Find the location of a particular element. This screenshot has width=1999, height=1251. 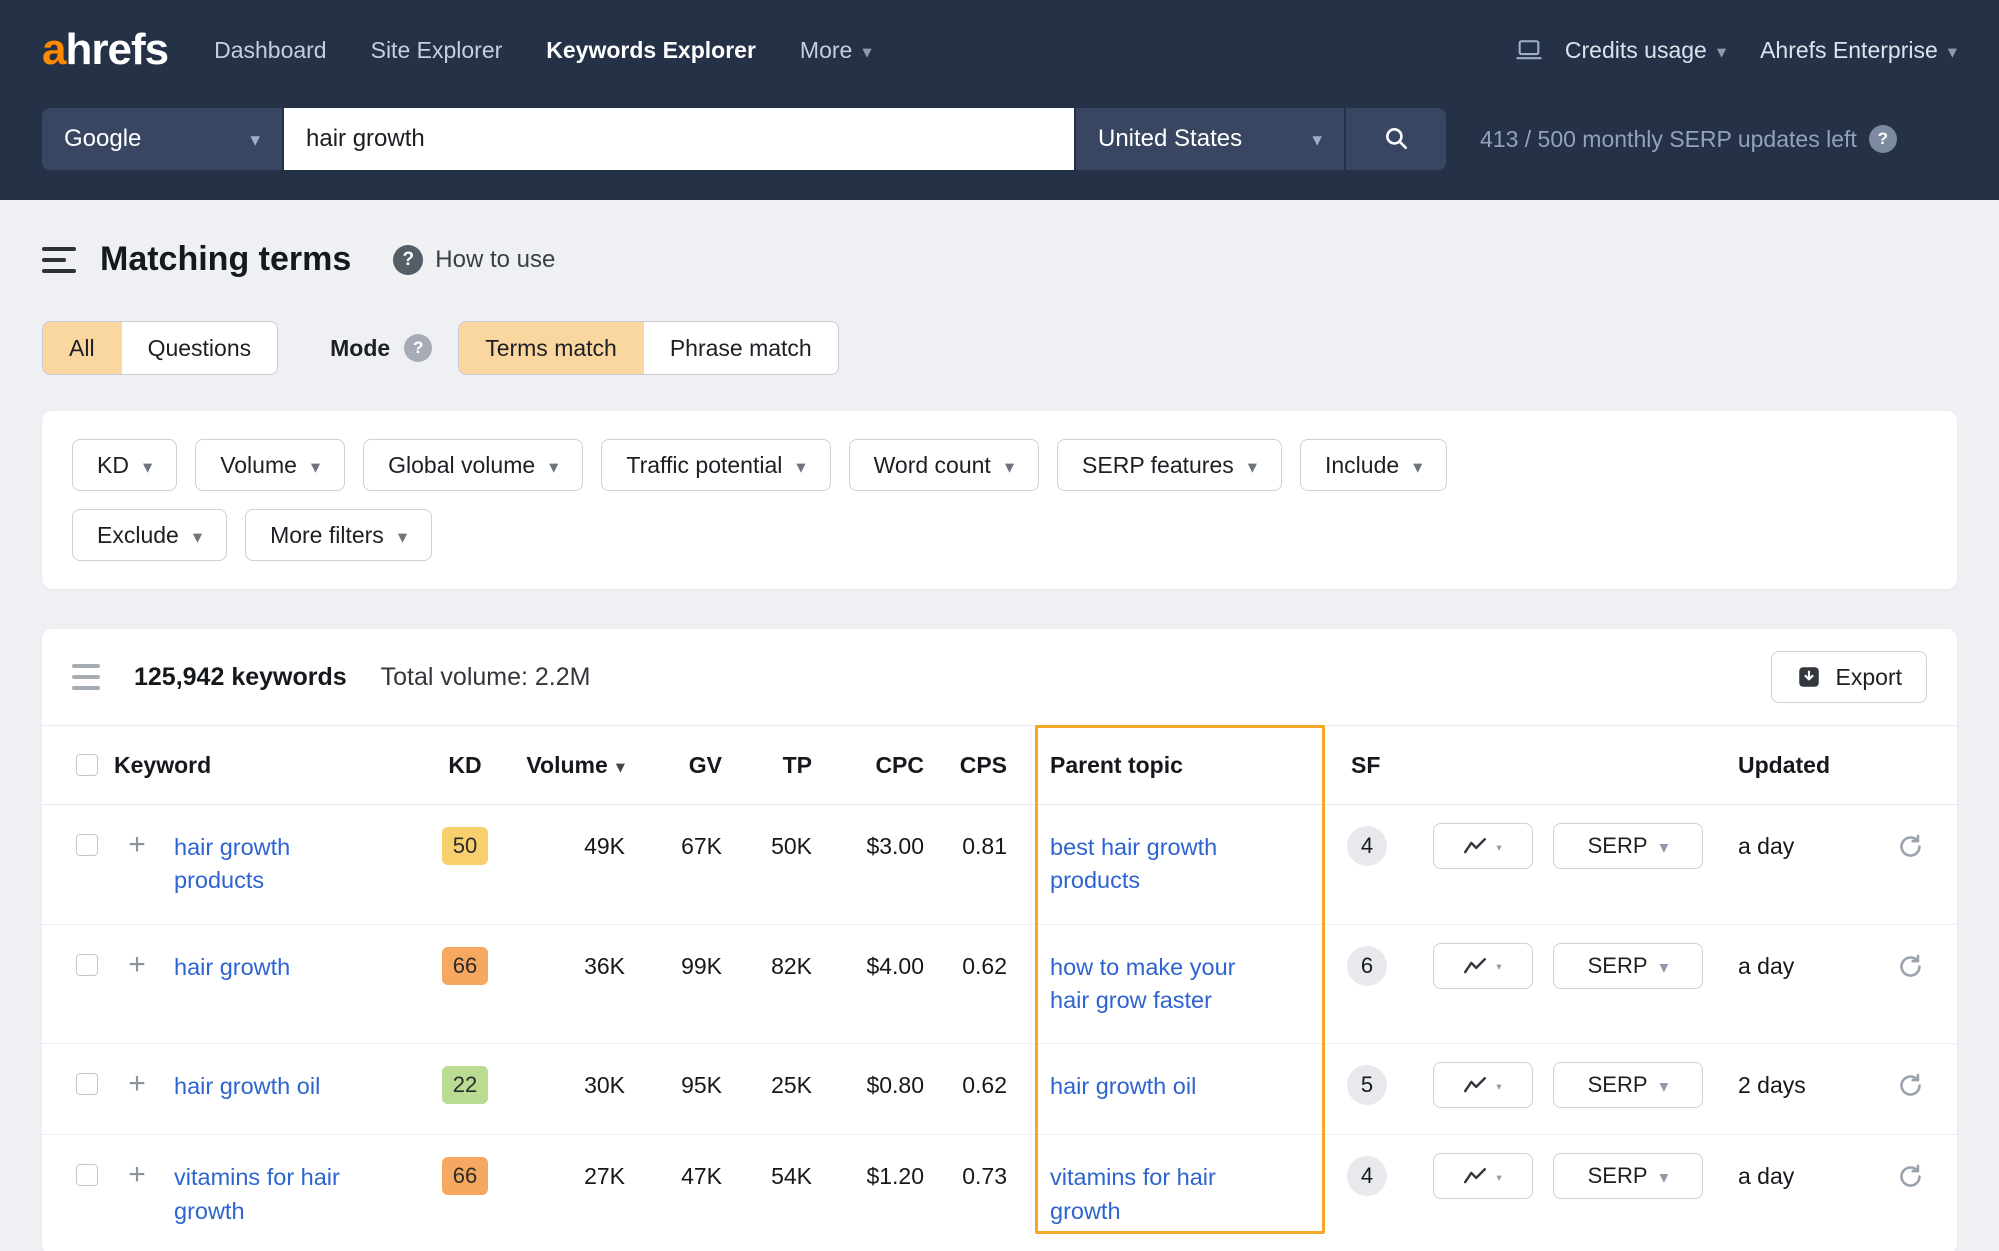

match-mode-tabs: Terms match Phrase match is located at coordinates (648, 348).